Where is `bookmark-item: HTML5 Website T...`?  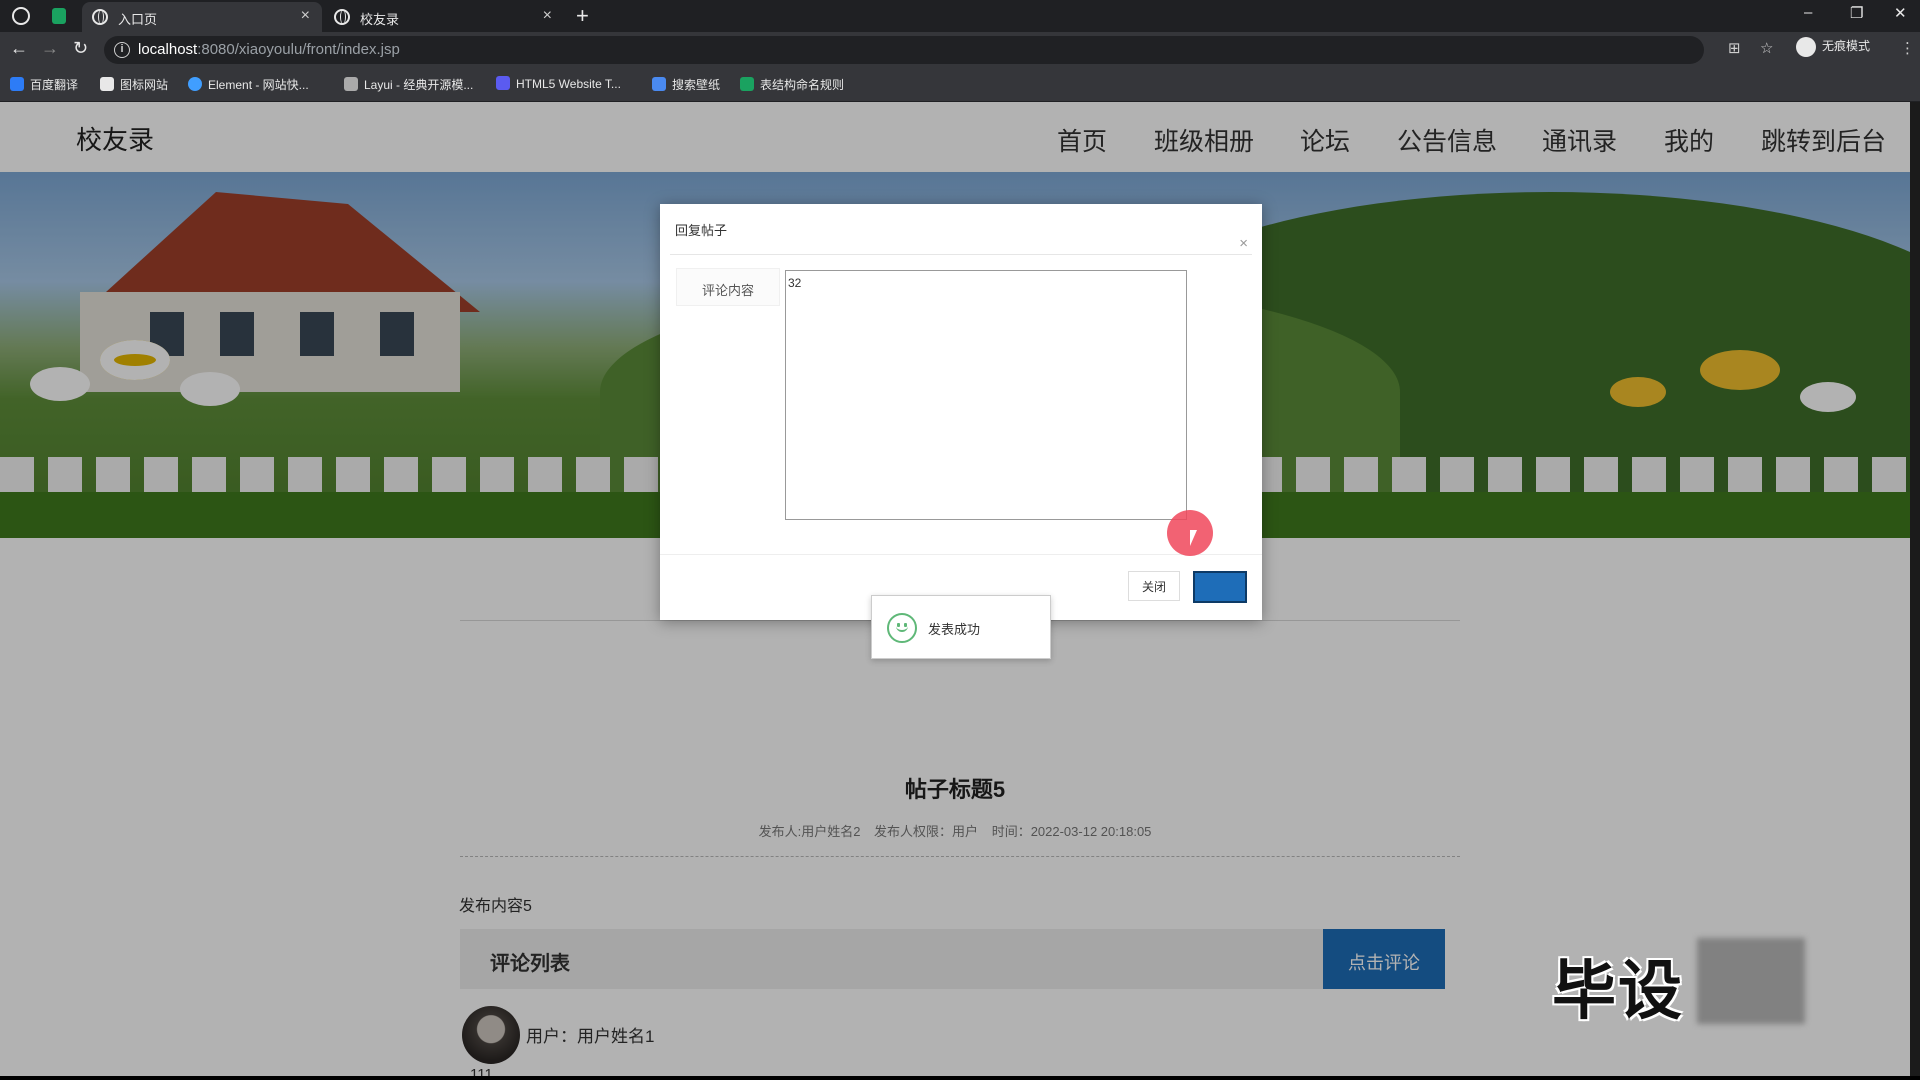 bookmark-item: HTML5 Website T... is located at coordinates (558, 83).